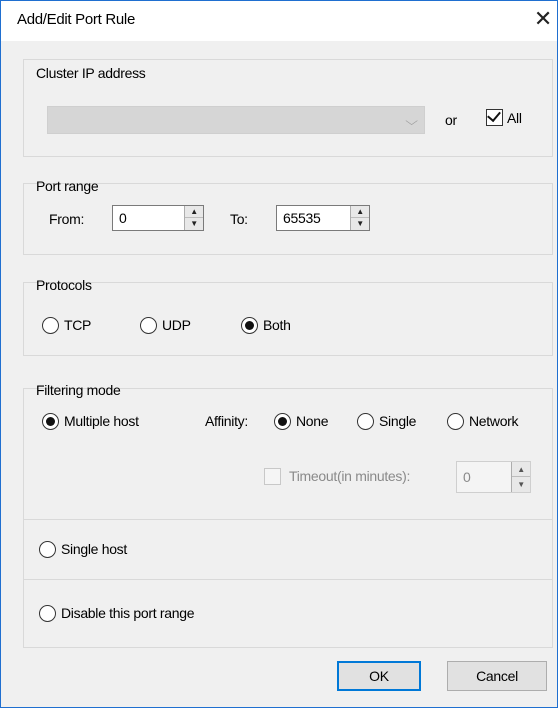 The image size is (558, 708). What do you see at coordinates (78, 325) in the screenshot?
I see `protocol-tcp-label: TCP` at bounding box center [78, 325].